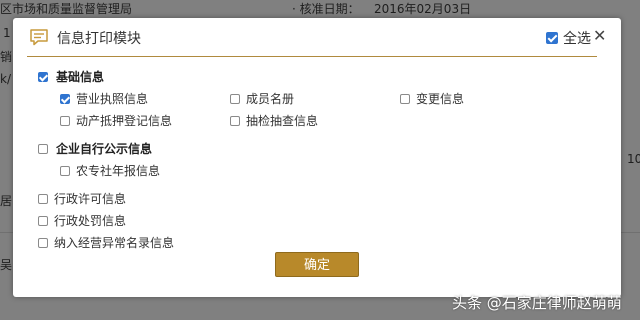 This screenshot has height=320, width=640. I want to click on approval-date: 2016年02月03日, so click(423, 9).